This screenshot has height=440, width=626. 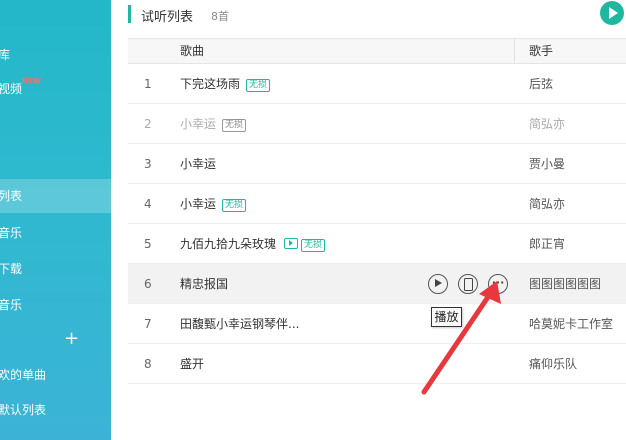 I want to click on song-title: 下完这场雨, so click(x=210, y=84).